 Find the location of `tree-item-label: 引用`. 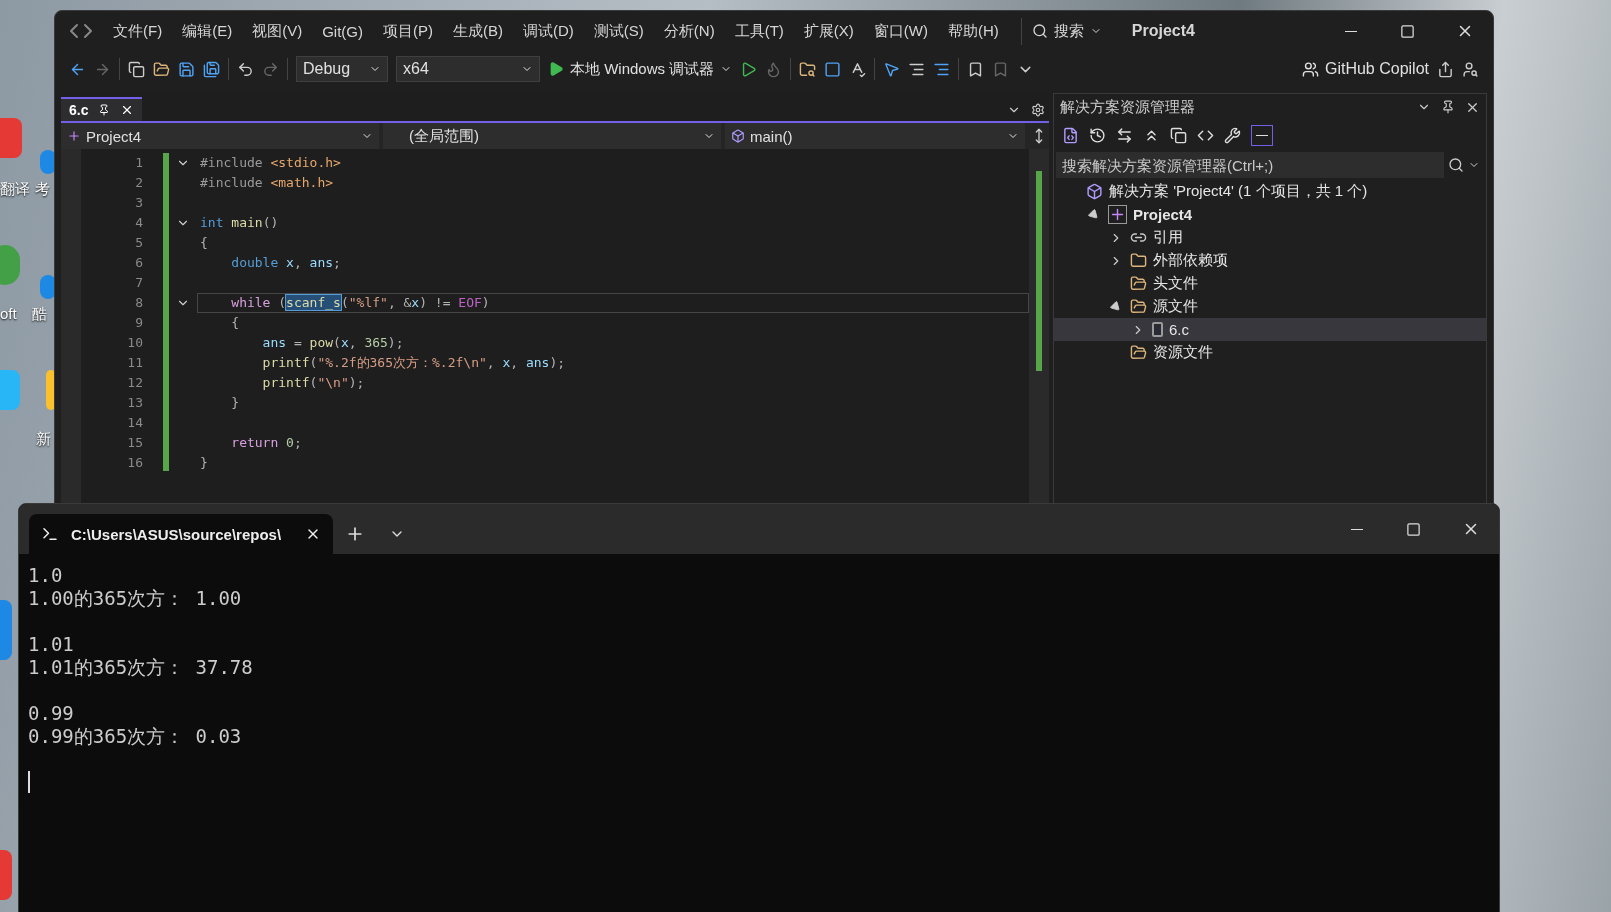

tree-item-label: 引用 is located at coordinates (1168, 237).